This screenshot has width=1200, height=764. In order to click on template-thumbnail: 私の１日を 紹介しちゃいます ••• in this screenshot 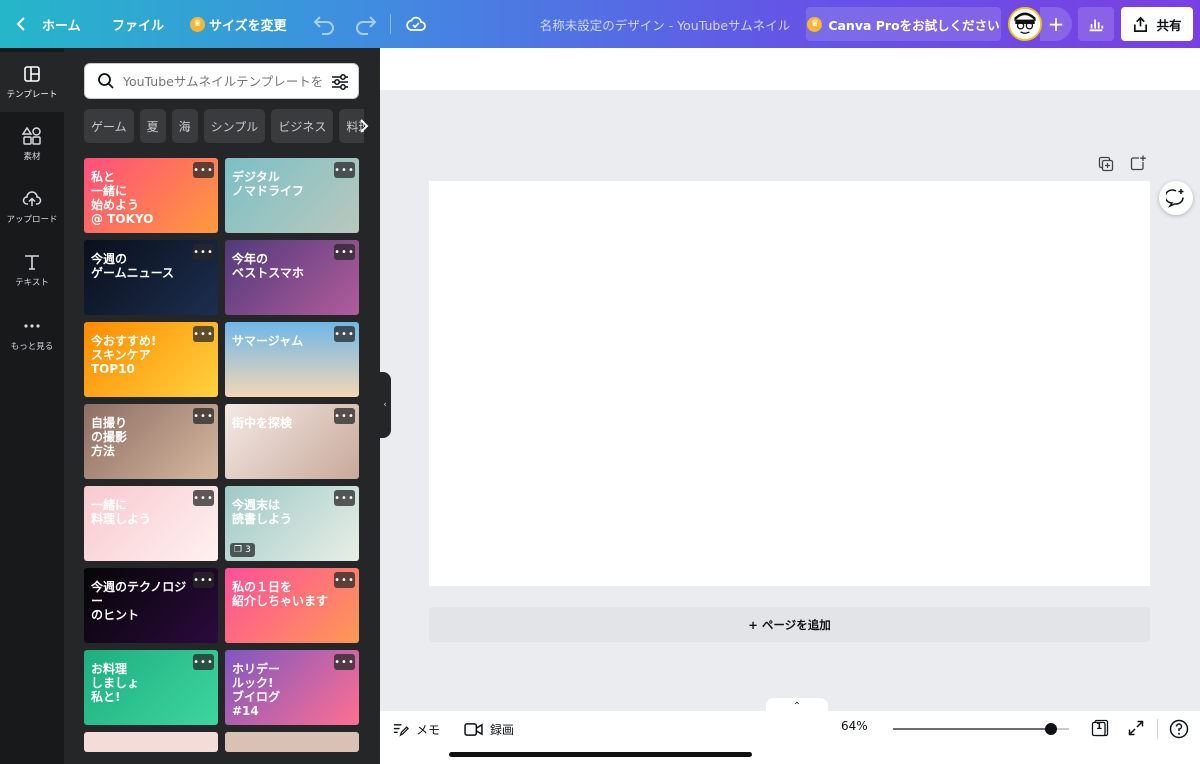, I will do `click(292, 605)`.